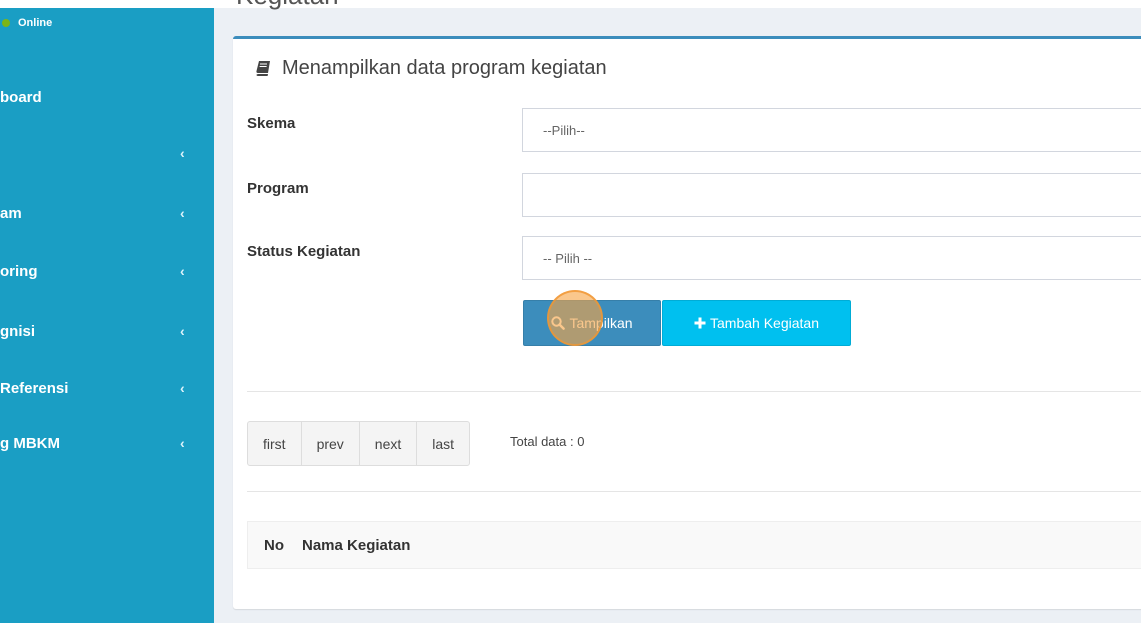  Describe the element at coordinates (11, 213) in the screenshot. I see `sidebar-item-label: am` at that location.